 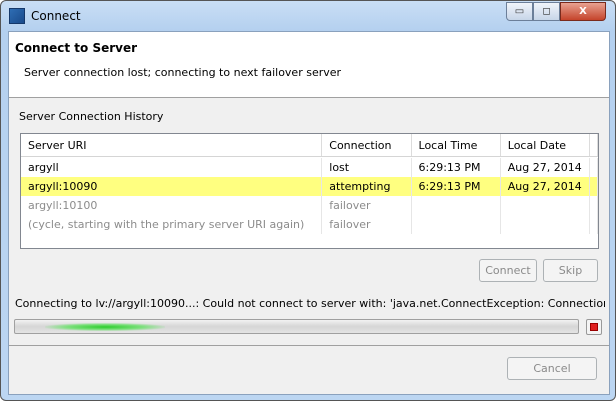 I want to click on history-label: Server Connection History, so click(x=91, y=116).